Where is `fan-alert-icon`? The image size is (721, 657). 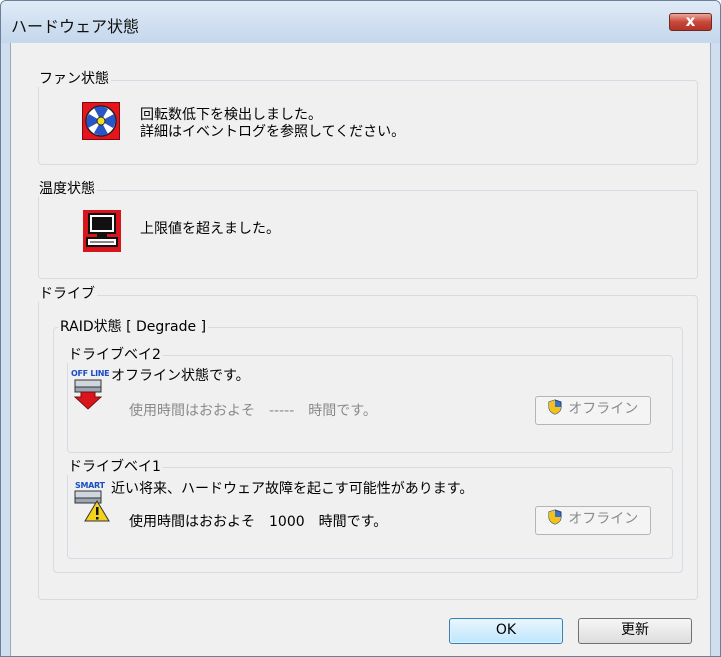
fan-alert-icon is located at coordinates (101, 123).